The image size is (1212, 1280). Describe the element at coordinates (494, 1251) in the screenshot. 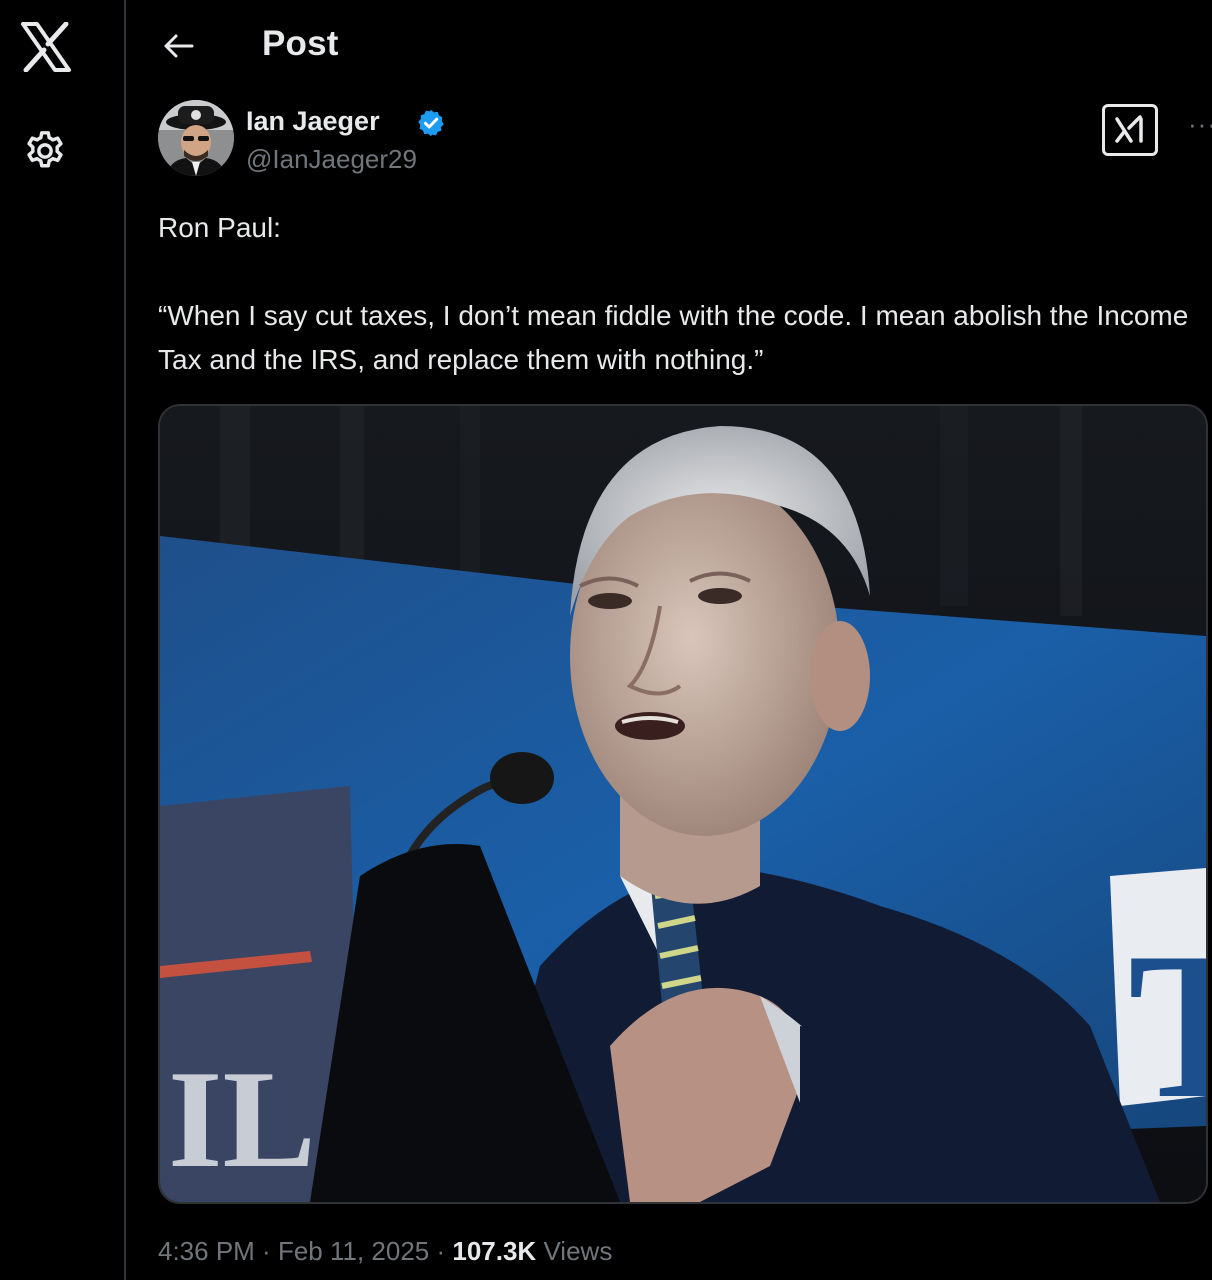

I see `views-count: 107.3K` at that location.